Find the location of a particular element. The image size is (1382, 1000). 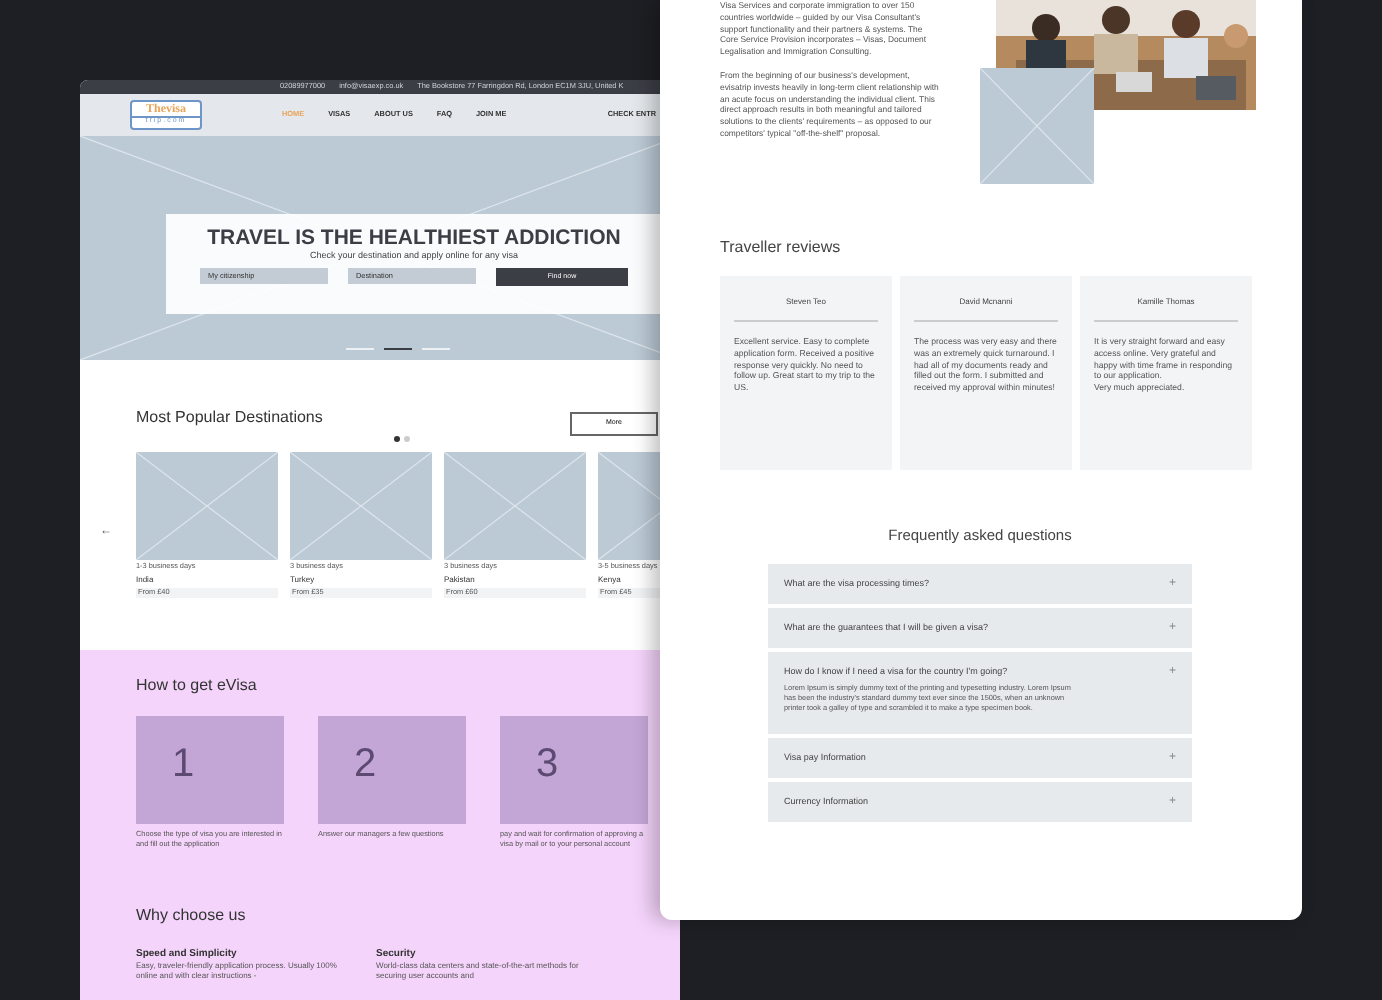

section-title: Why choose us is located at coordinates (191, 916).